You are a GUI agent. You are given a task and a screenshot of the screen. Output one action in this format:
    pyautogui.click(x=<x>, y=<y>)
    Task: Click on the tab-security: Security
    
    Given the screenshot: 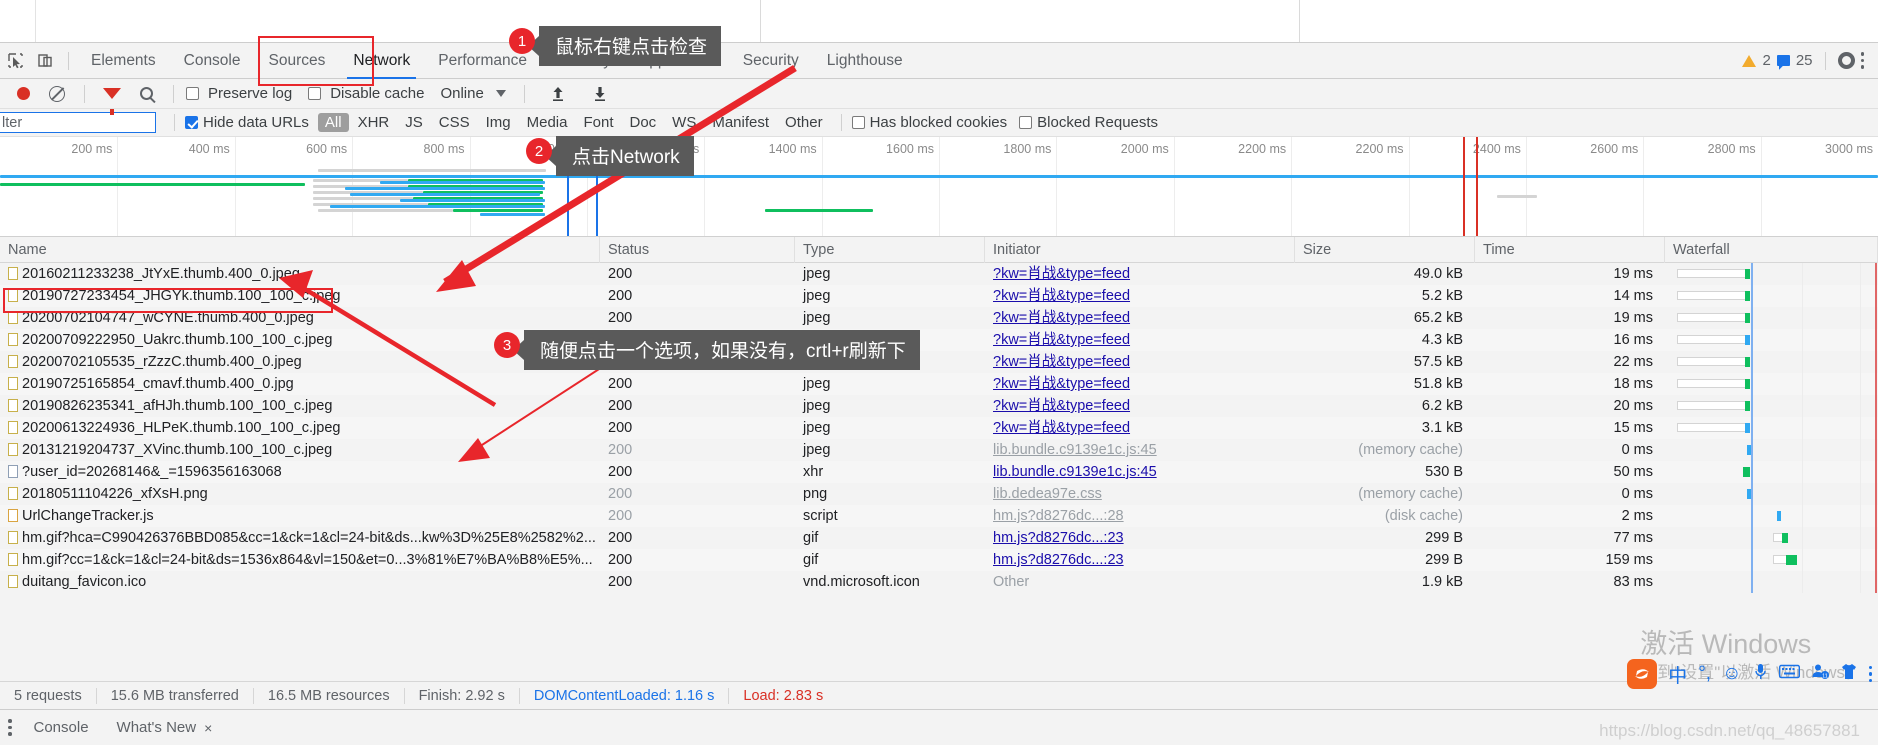 What is the action you would take?
    pyautogui.click(x=771, y=61)
    